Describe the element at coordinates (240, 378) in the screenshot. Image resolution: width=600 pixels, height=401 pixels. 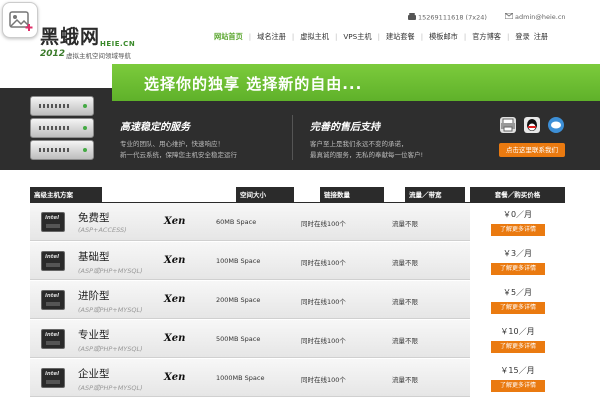
I see `plan-space: 1000MB Space` at that location.